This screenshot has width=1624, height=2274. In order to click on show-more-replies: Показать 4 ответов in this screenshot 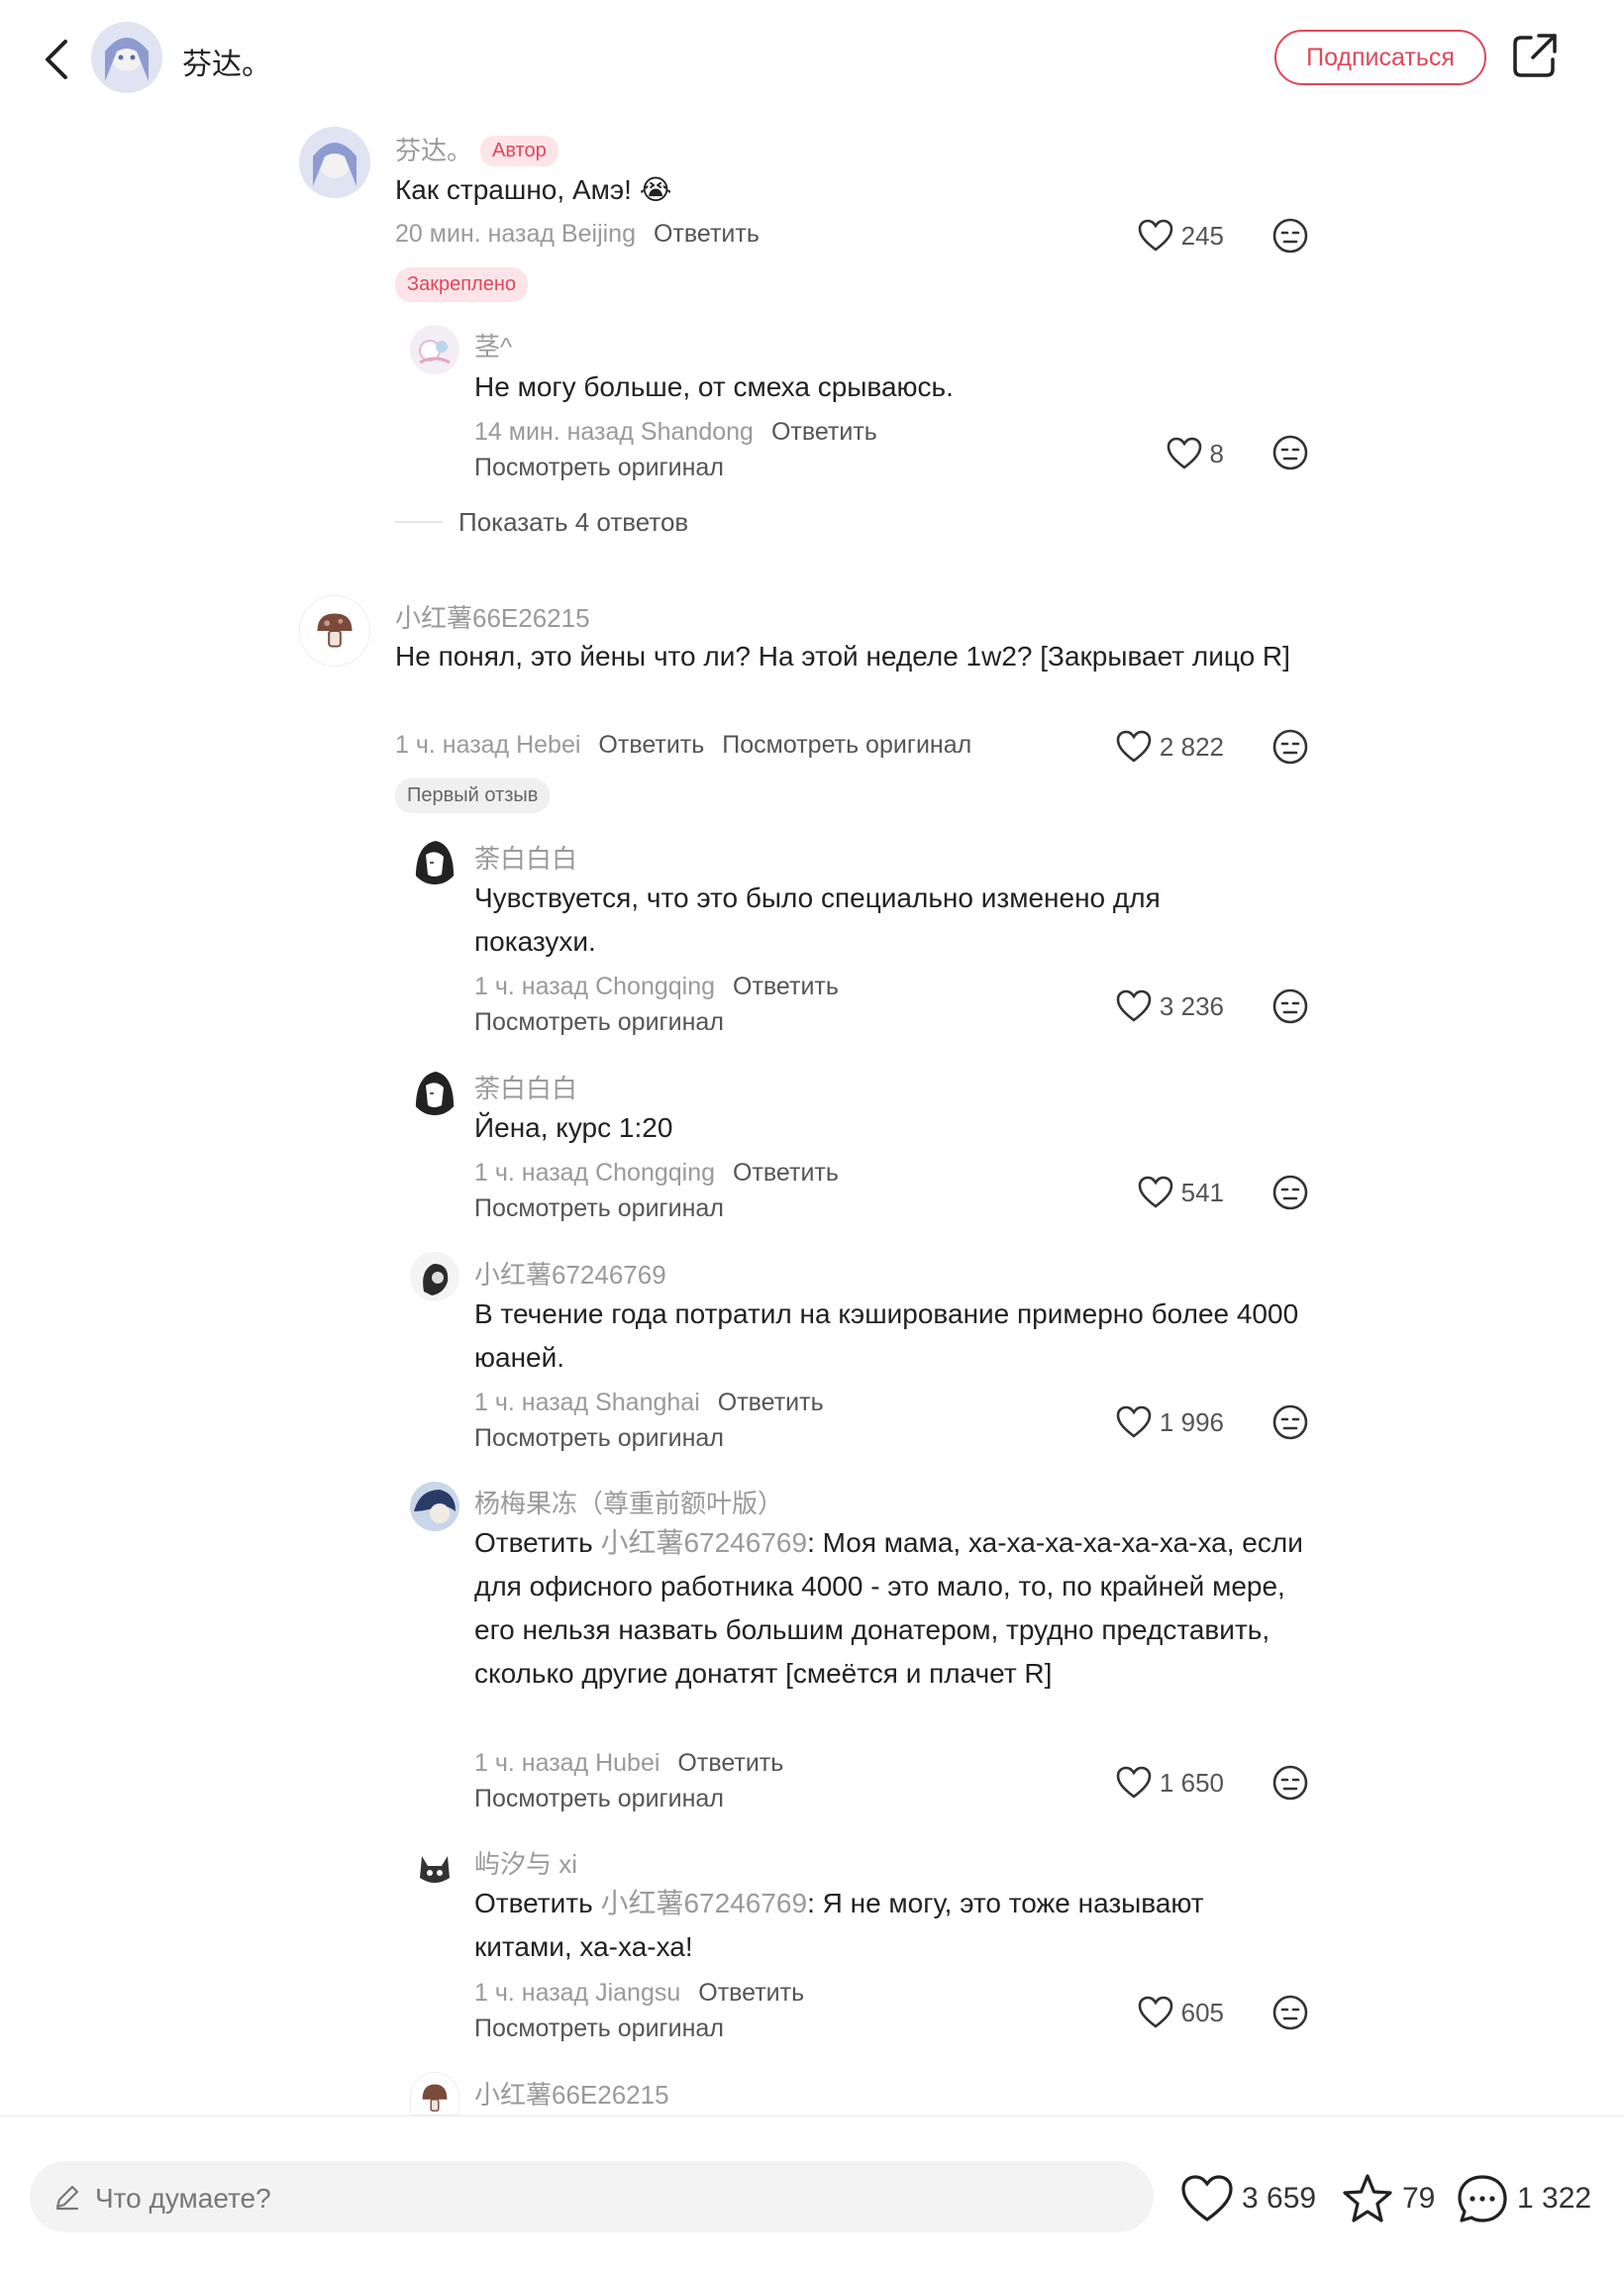, I will do `click(573, 523)`.